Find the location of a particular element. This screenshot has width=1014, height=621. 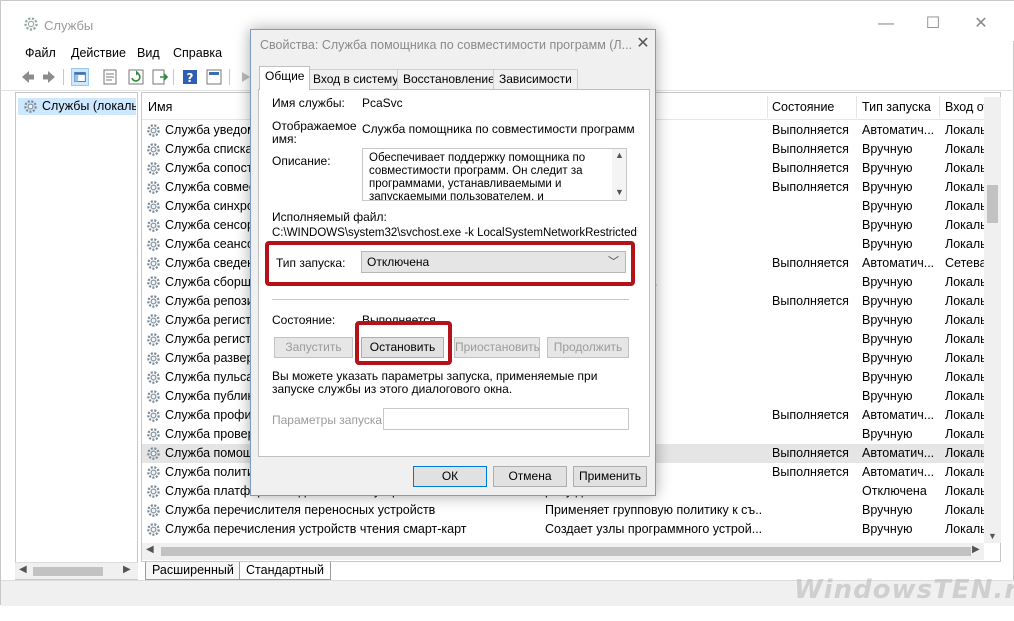

menu-help: Справка is located at coordinates (197, 53).